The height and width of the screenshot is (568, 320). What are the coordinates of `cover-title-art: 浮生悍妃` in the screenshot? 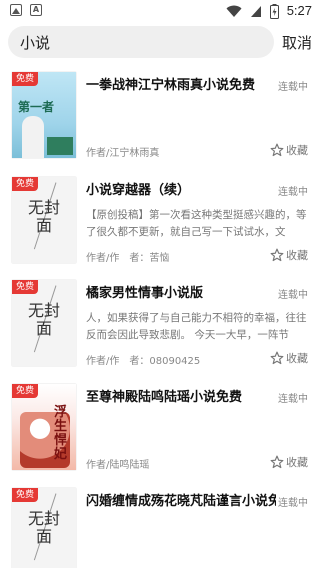 It's located at (61, 433).